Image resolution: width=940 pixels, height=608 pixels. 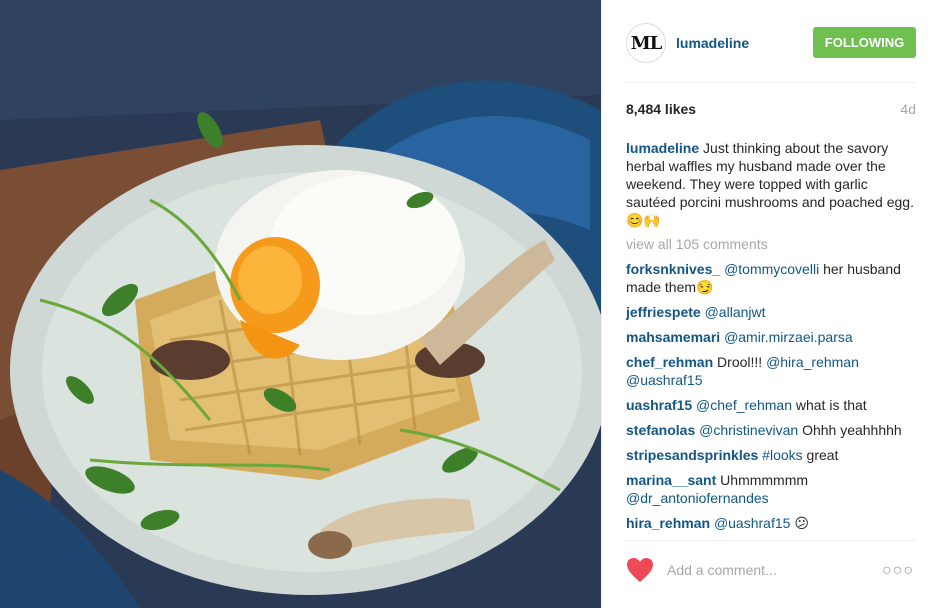 What do you see at coordinates (663, 312) in the screenshot?
I see `comment-username: jeffriespete` at bounding box center [663, 312].